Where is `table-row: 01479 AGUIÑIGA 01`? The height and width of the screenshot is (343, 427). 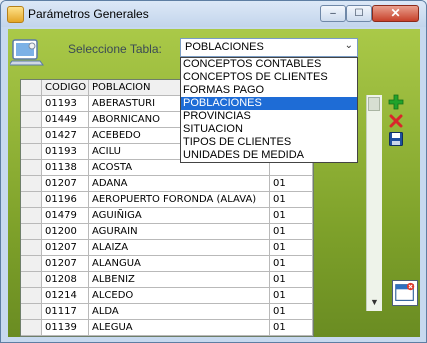
table-row: 01479 AGUIÑIGA 01 is located at coordinates (167, 216).